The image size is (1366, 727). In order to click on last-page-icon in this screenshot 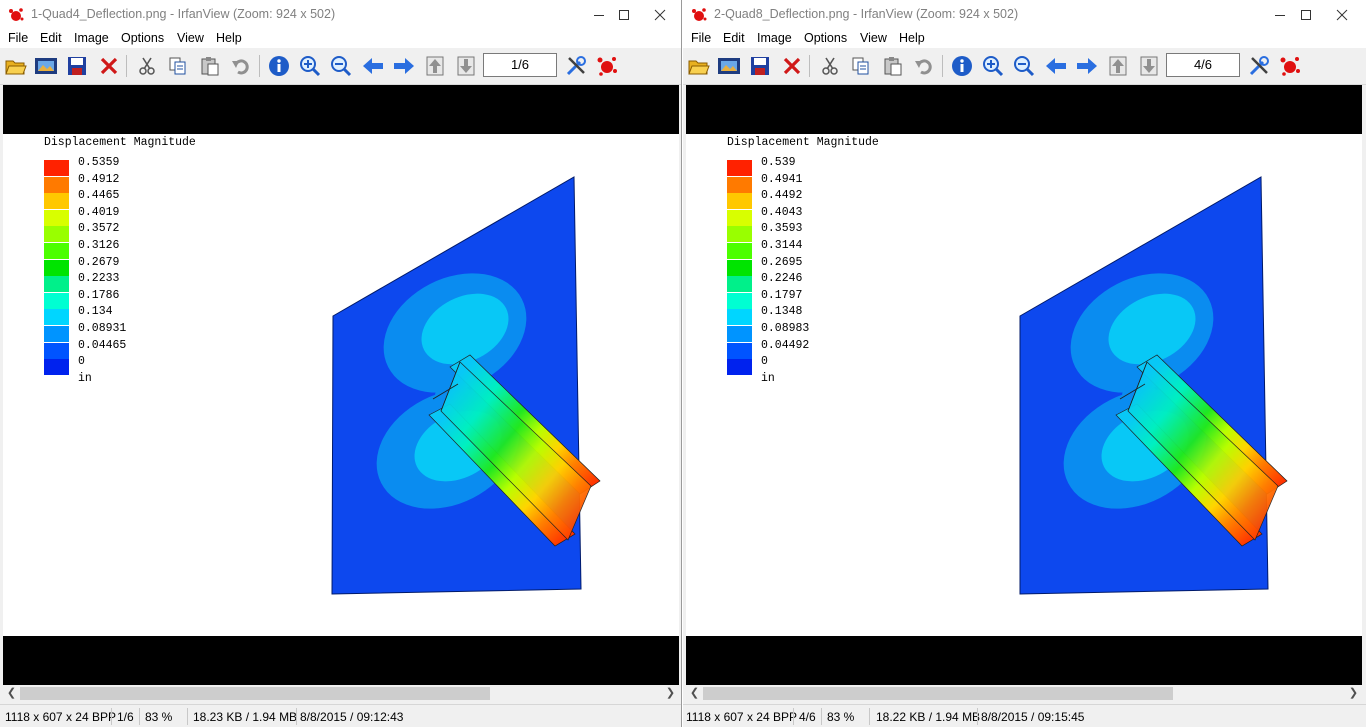, I will do `click(1149, 66)`.